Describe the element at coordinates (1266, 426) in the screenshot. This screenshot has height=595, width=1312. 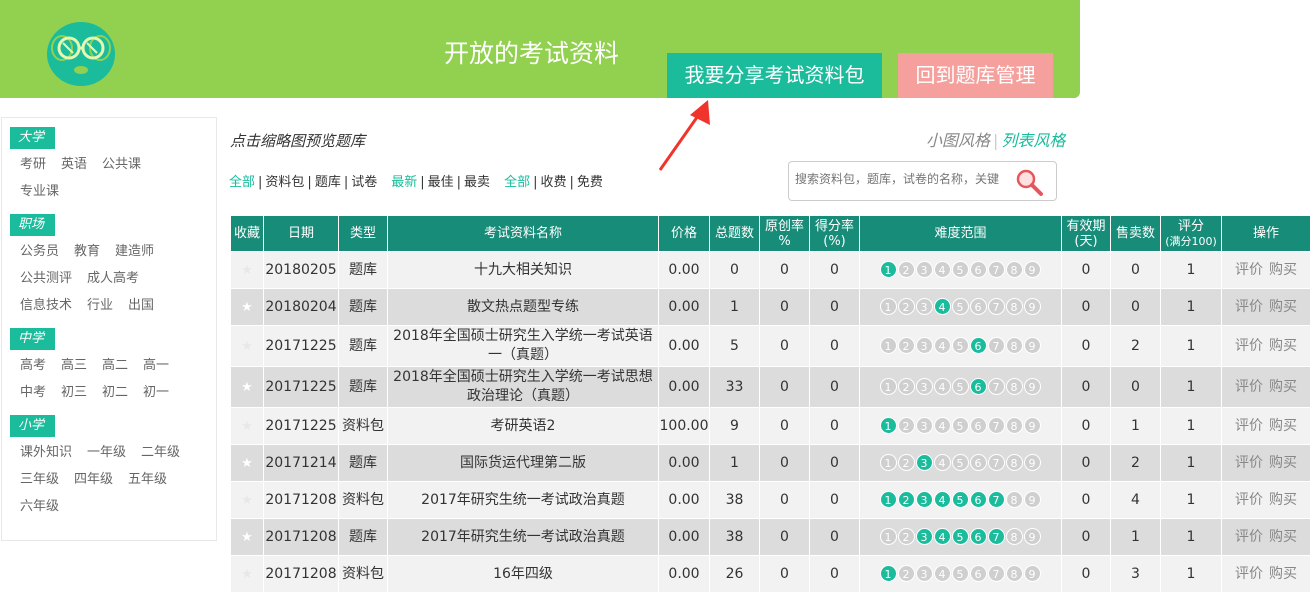
I see `ops-cell: 评价 购买` at that location.